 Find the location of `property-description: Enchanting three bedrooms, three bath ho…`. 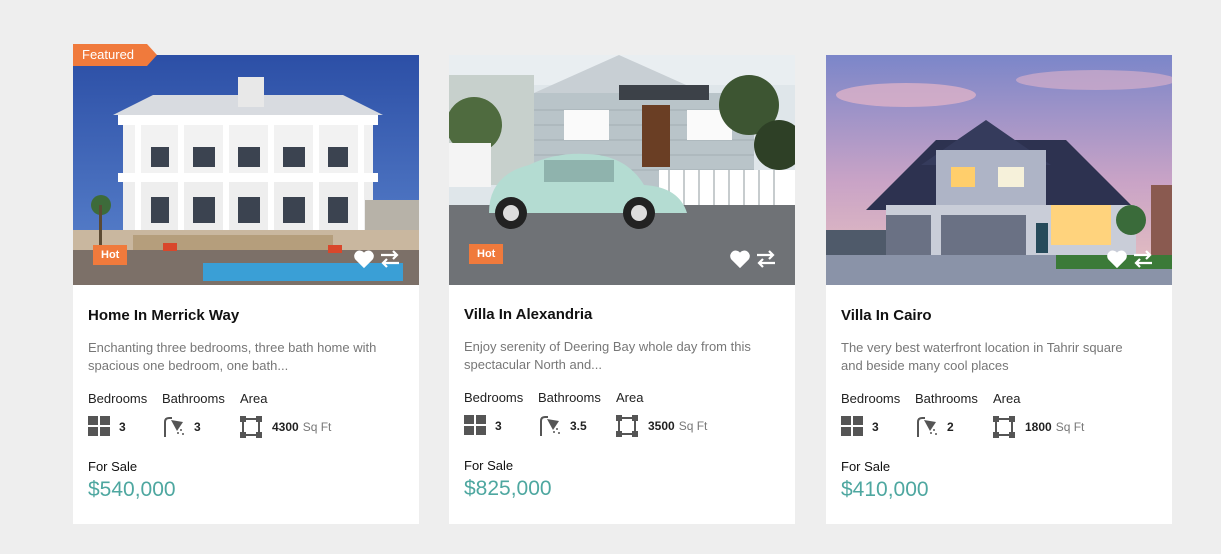

property-description: Enchanting three bedrooms, three bath ho… is located at coordinates (232, 356).